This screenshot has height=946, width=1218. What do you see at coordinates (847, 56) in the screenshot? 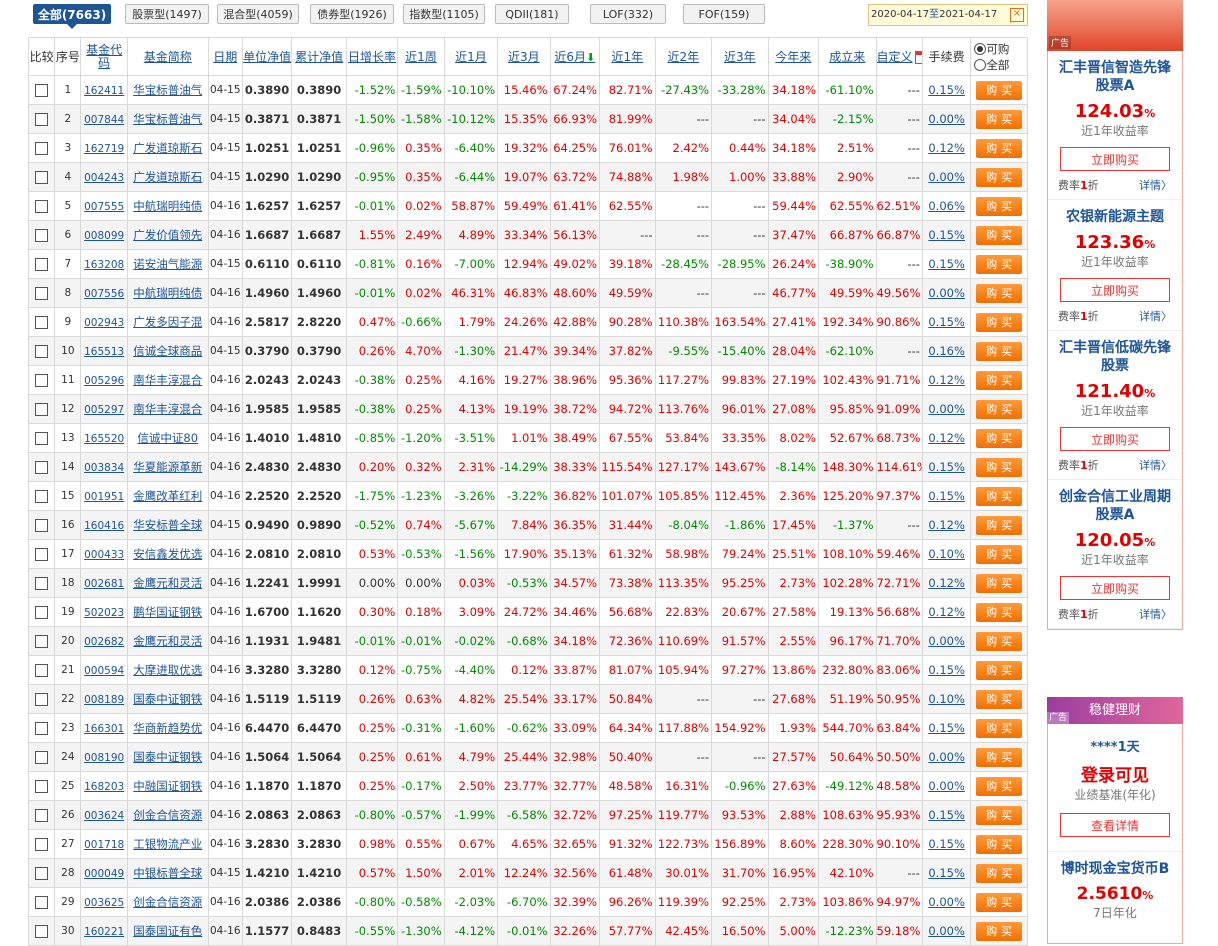
I see `header-since: 成立来` at bounding box center [847, 56].